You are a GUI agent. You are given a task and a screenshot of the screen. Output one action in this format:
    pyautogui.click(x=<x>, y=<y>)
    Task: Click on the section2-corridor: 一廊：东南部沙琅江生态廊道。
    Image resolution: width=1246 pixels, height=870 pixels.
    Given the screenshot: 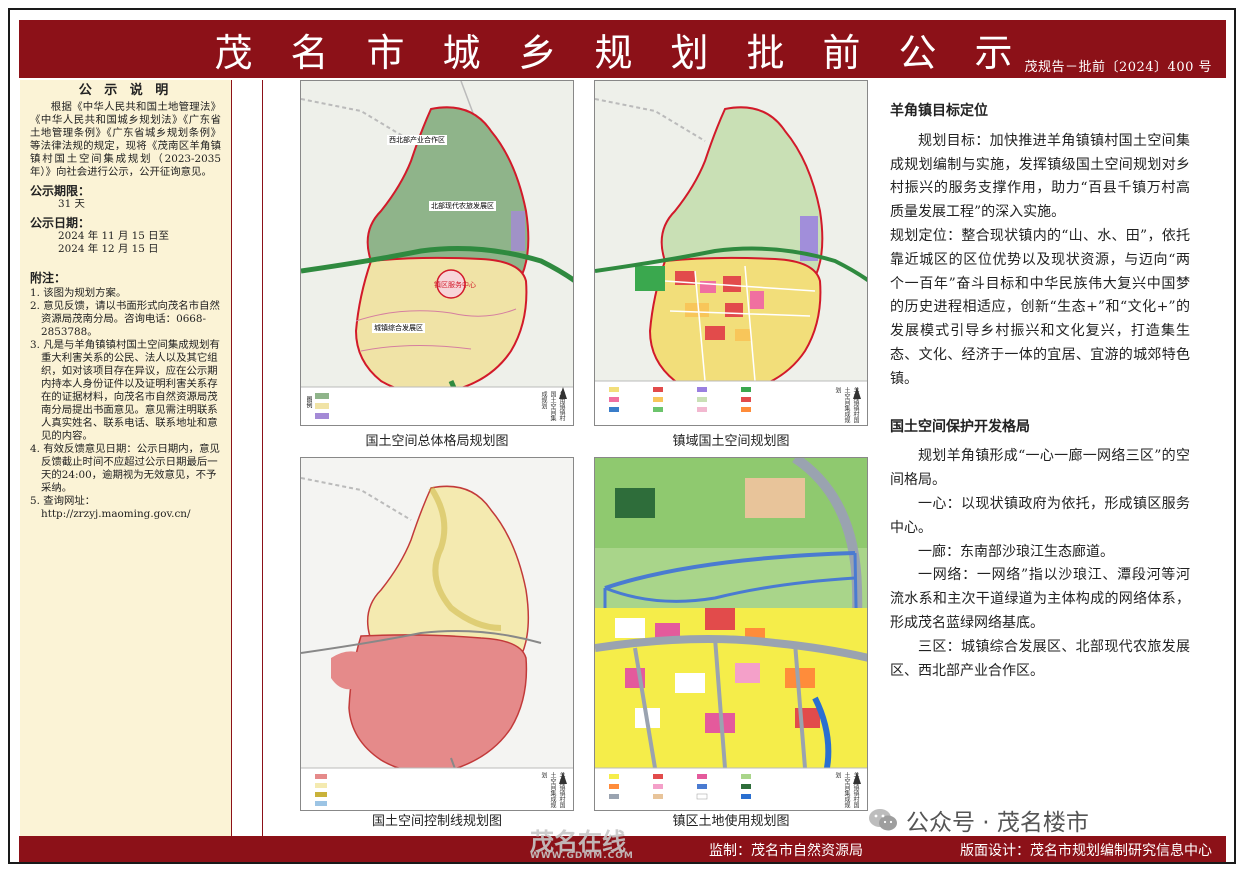 What is the action you would take?
    pyautogui.click(x=1016, y=551)
    